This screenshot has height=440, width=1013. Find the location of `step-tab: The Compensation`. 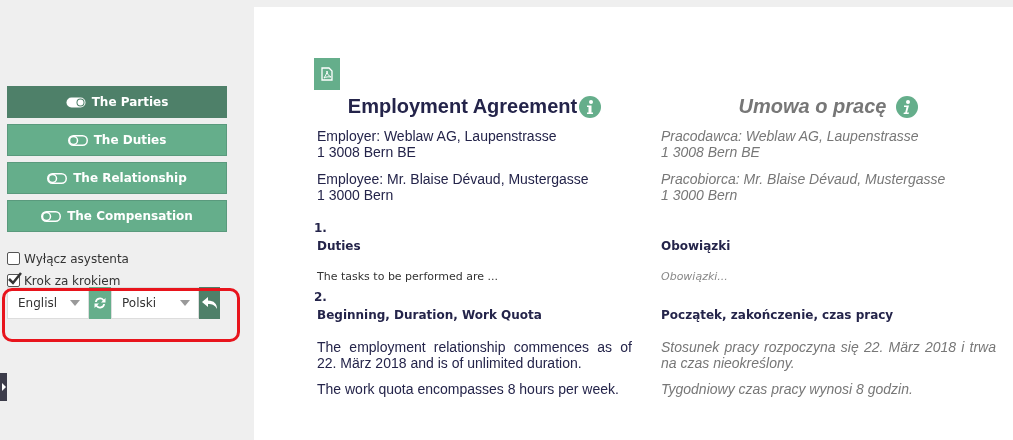

step-tab: The Compensation is located at coordinates (117, 216).